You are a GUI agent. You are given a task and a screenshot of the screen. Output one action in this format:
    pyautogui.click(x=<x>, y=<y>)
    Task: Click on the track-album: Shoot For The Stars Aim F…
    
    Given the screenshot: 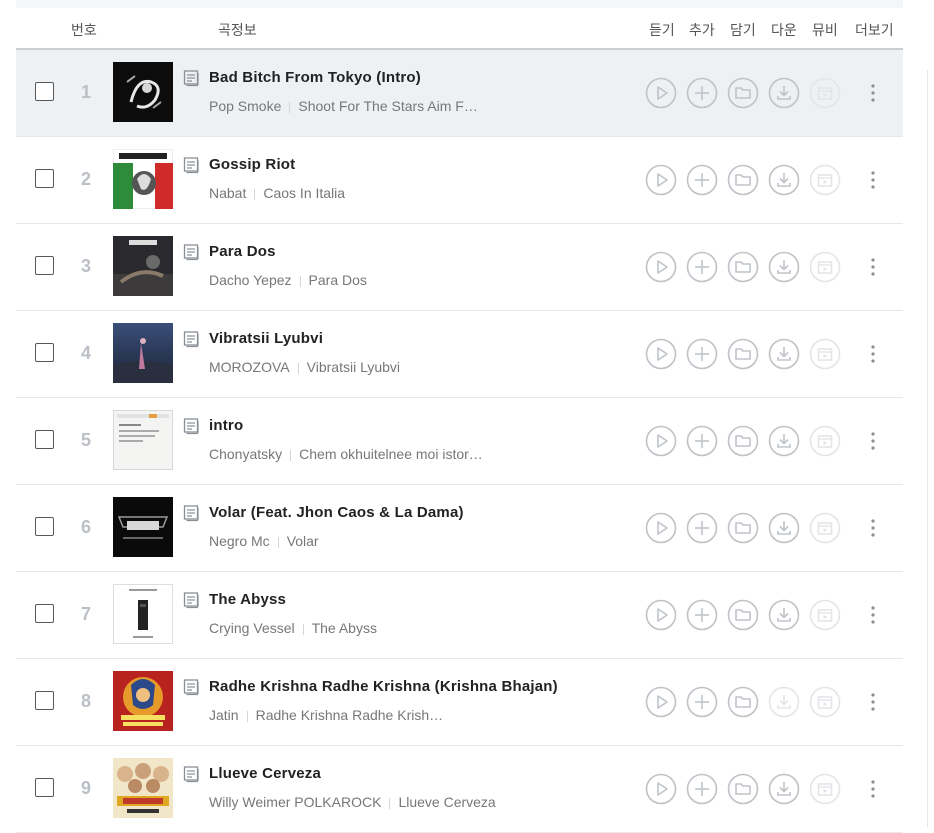 What is the action you would take?
    pyautogui.click(x=387, y=106)
    